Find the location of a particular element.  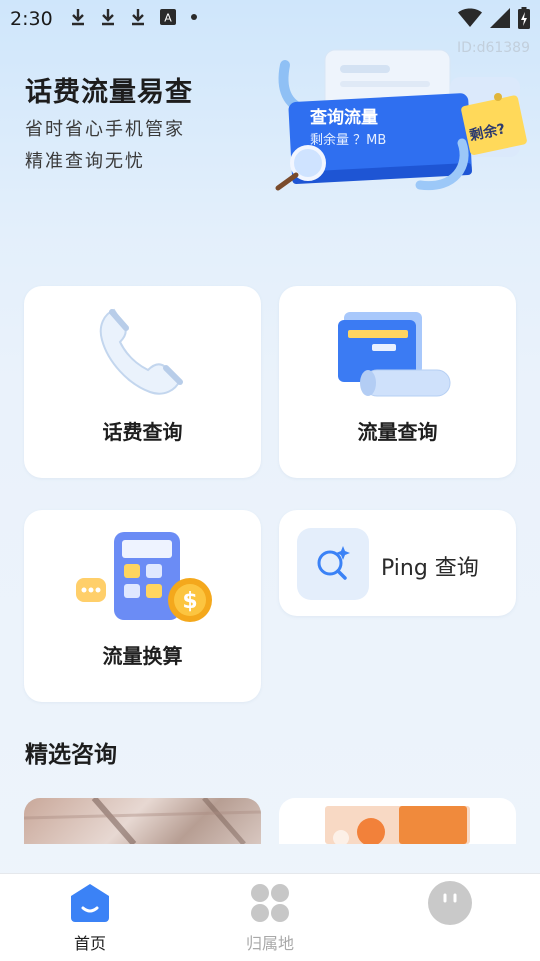

phone-handset-icon is located at coordinates (142, 354).